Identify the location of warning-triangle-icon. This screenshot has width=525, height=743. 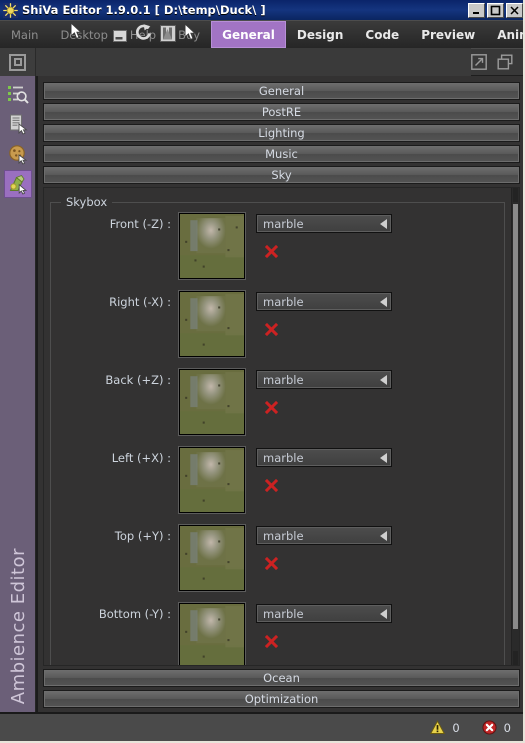
(438, 727).